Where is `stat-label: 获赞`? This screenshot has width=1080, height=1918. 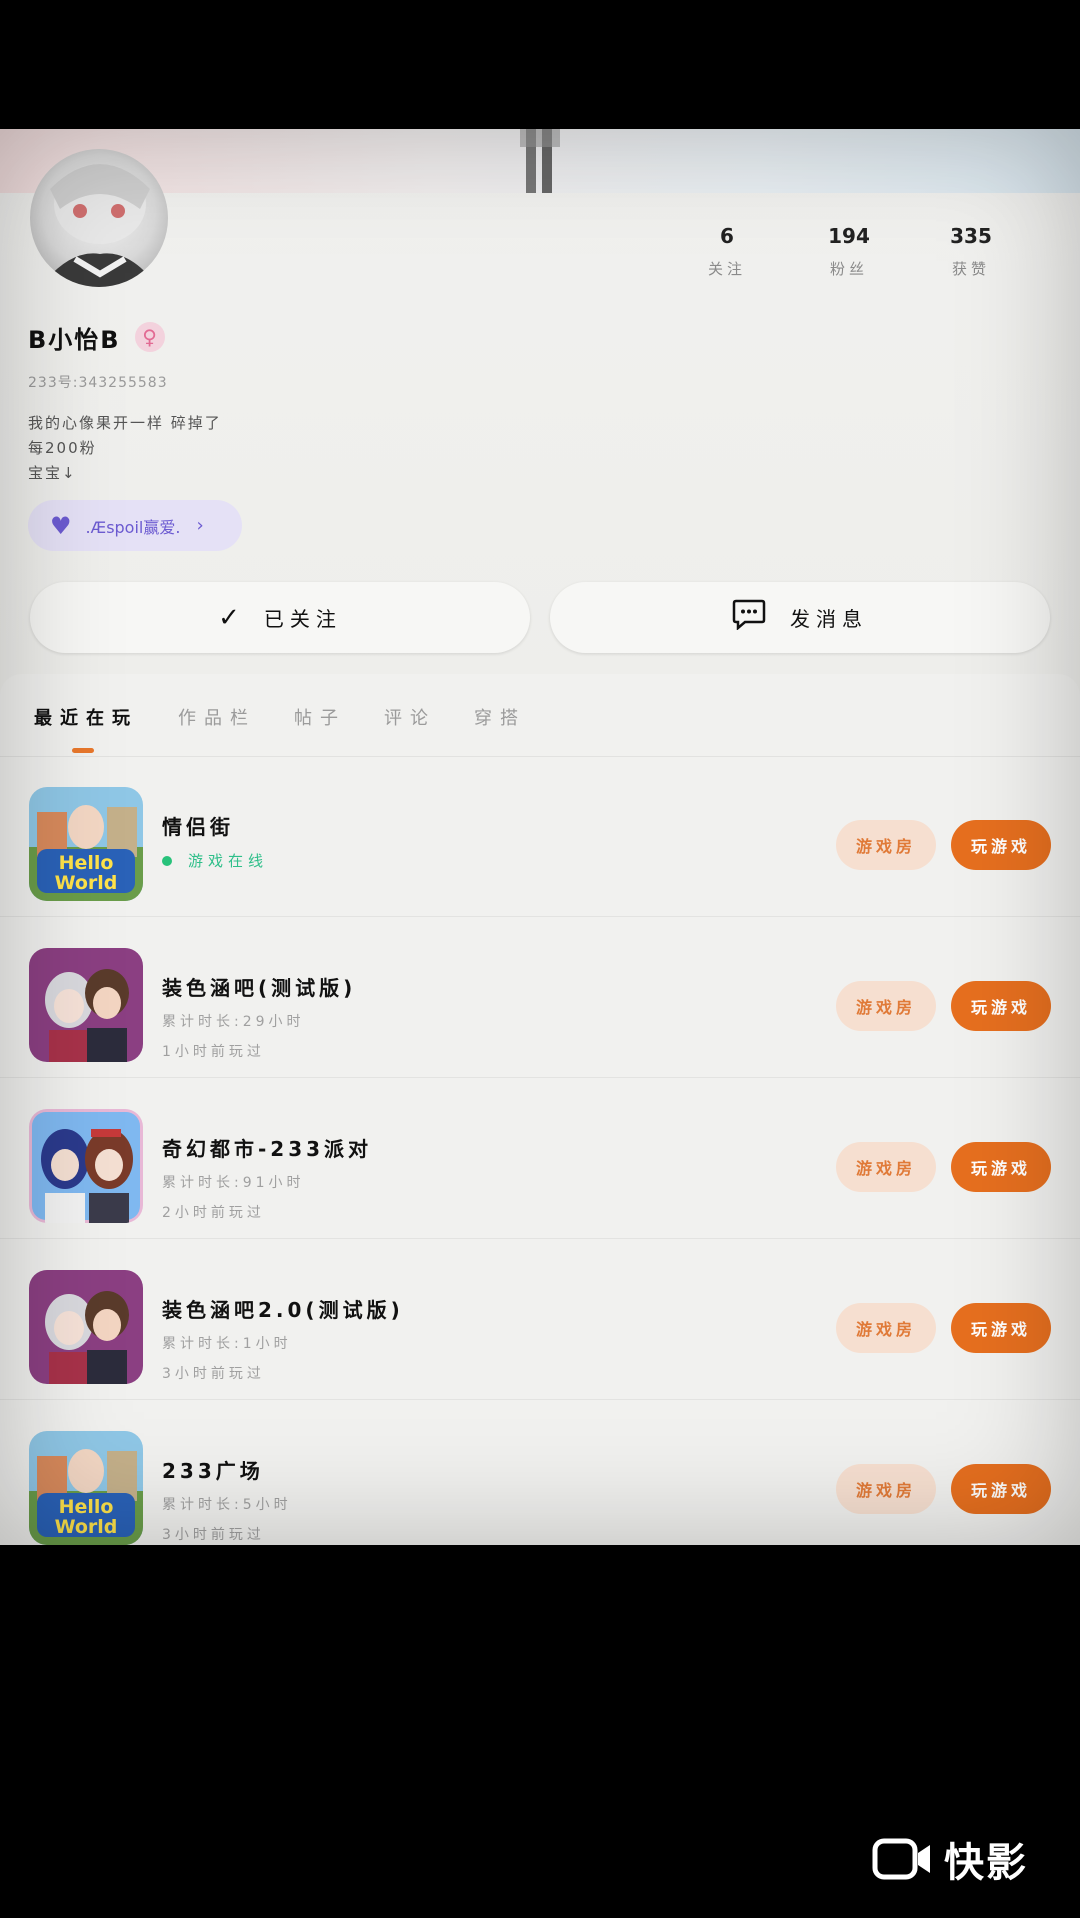 stat-label: 获赞 is located at coordinates (970, 269).